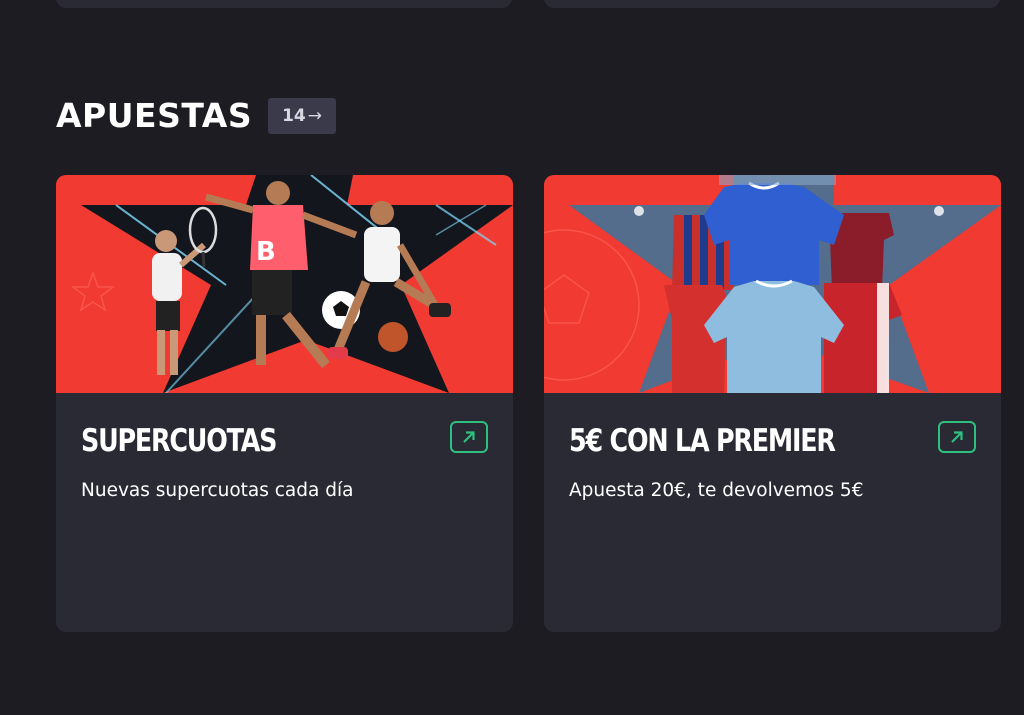  I want to click on promo-title: 5€ CON LA PREMIER, so click(702, 441).